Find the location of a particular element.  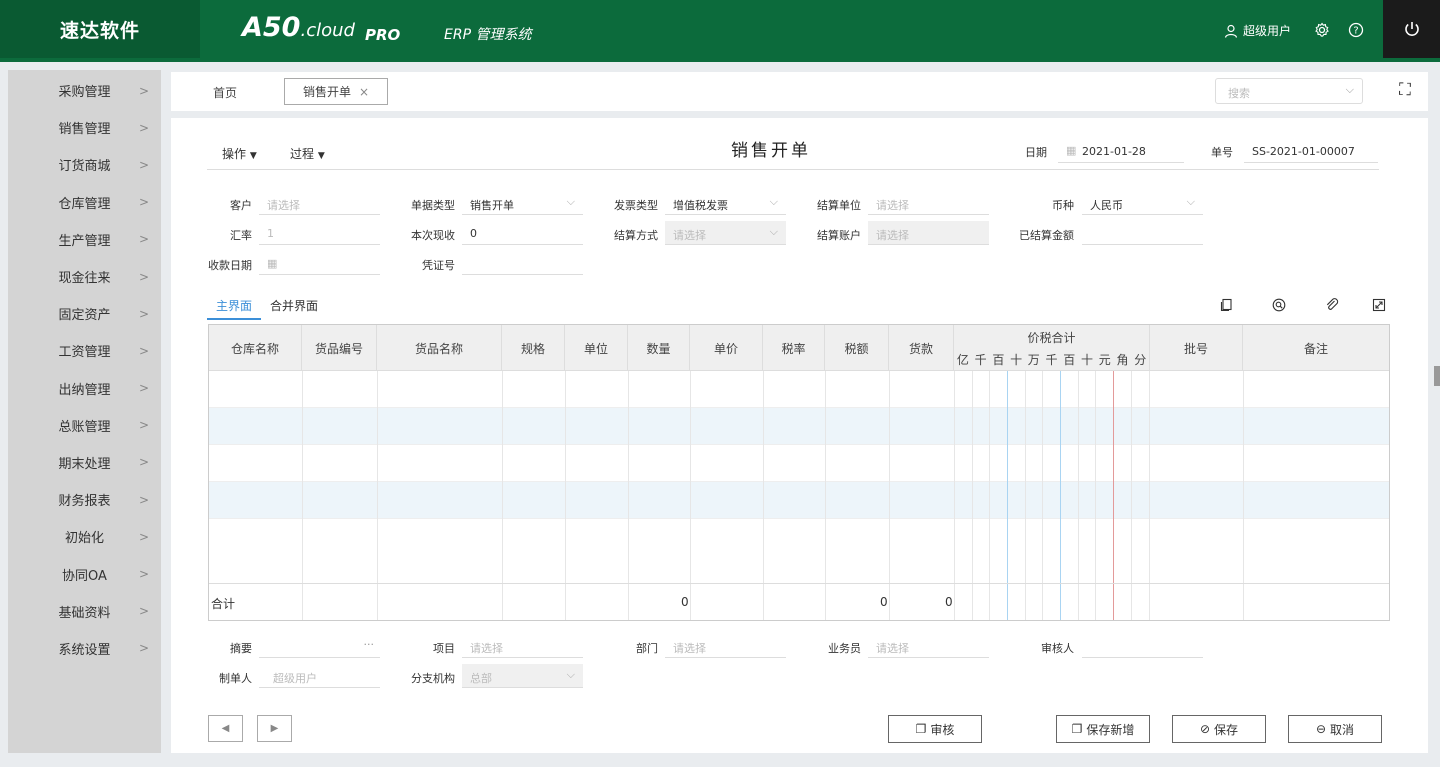

search-select: 搜索 ⌵ is located at coordinates (1289, 91).